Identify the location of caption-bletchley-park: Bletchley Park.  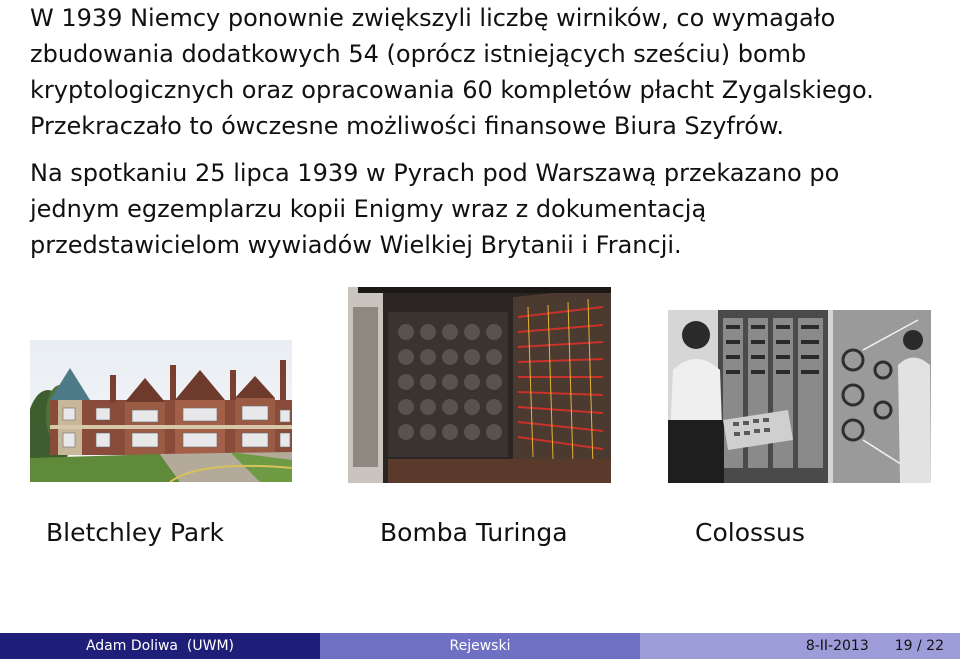
(135, 532).